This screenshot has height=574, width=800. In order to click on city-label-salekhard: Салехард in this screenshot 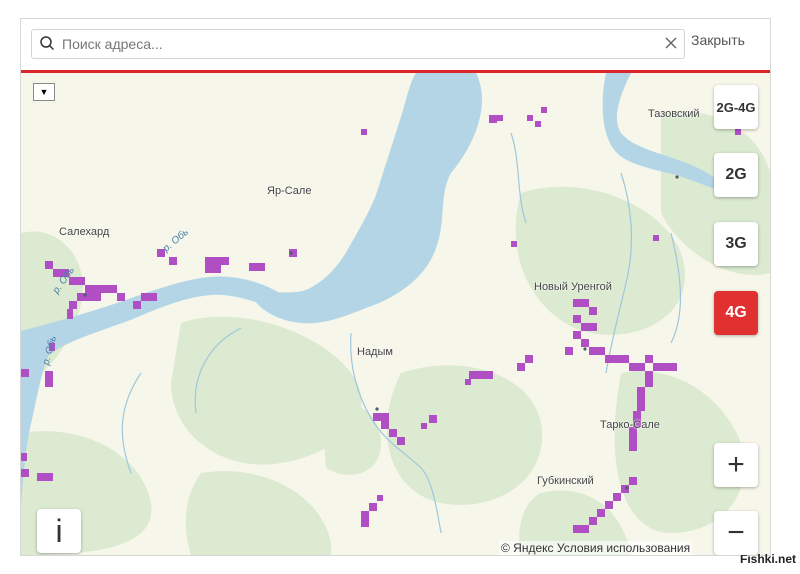, I will do `click(84, 232)`.